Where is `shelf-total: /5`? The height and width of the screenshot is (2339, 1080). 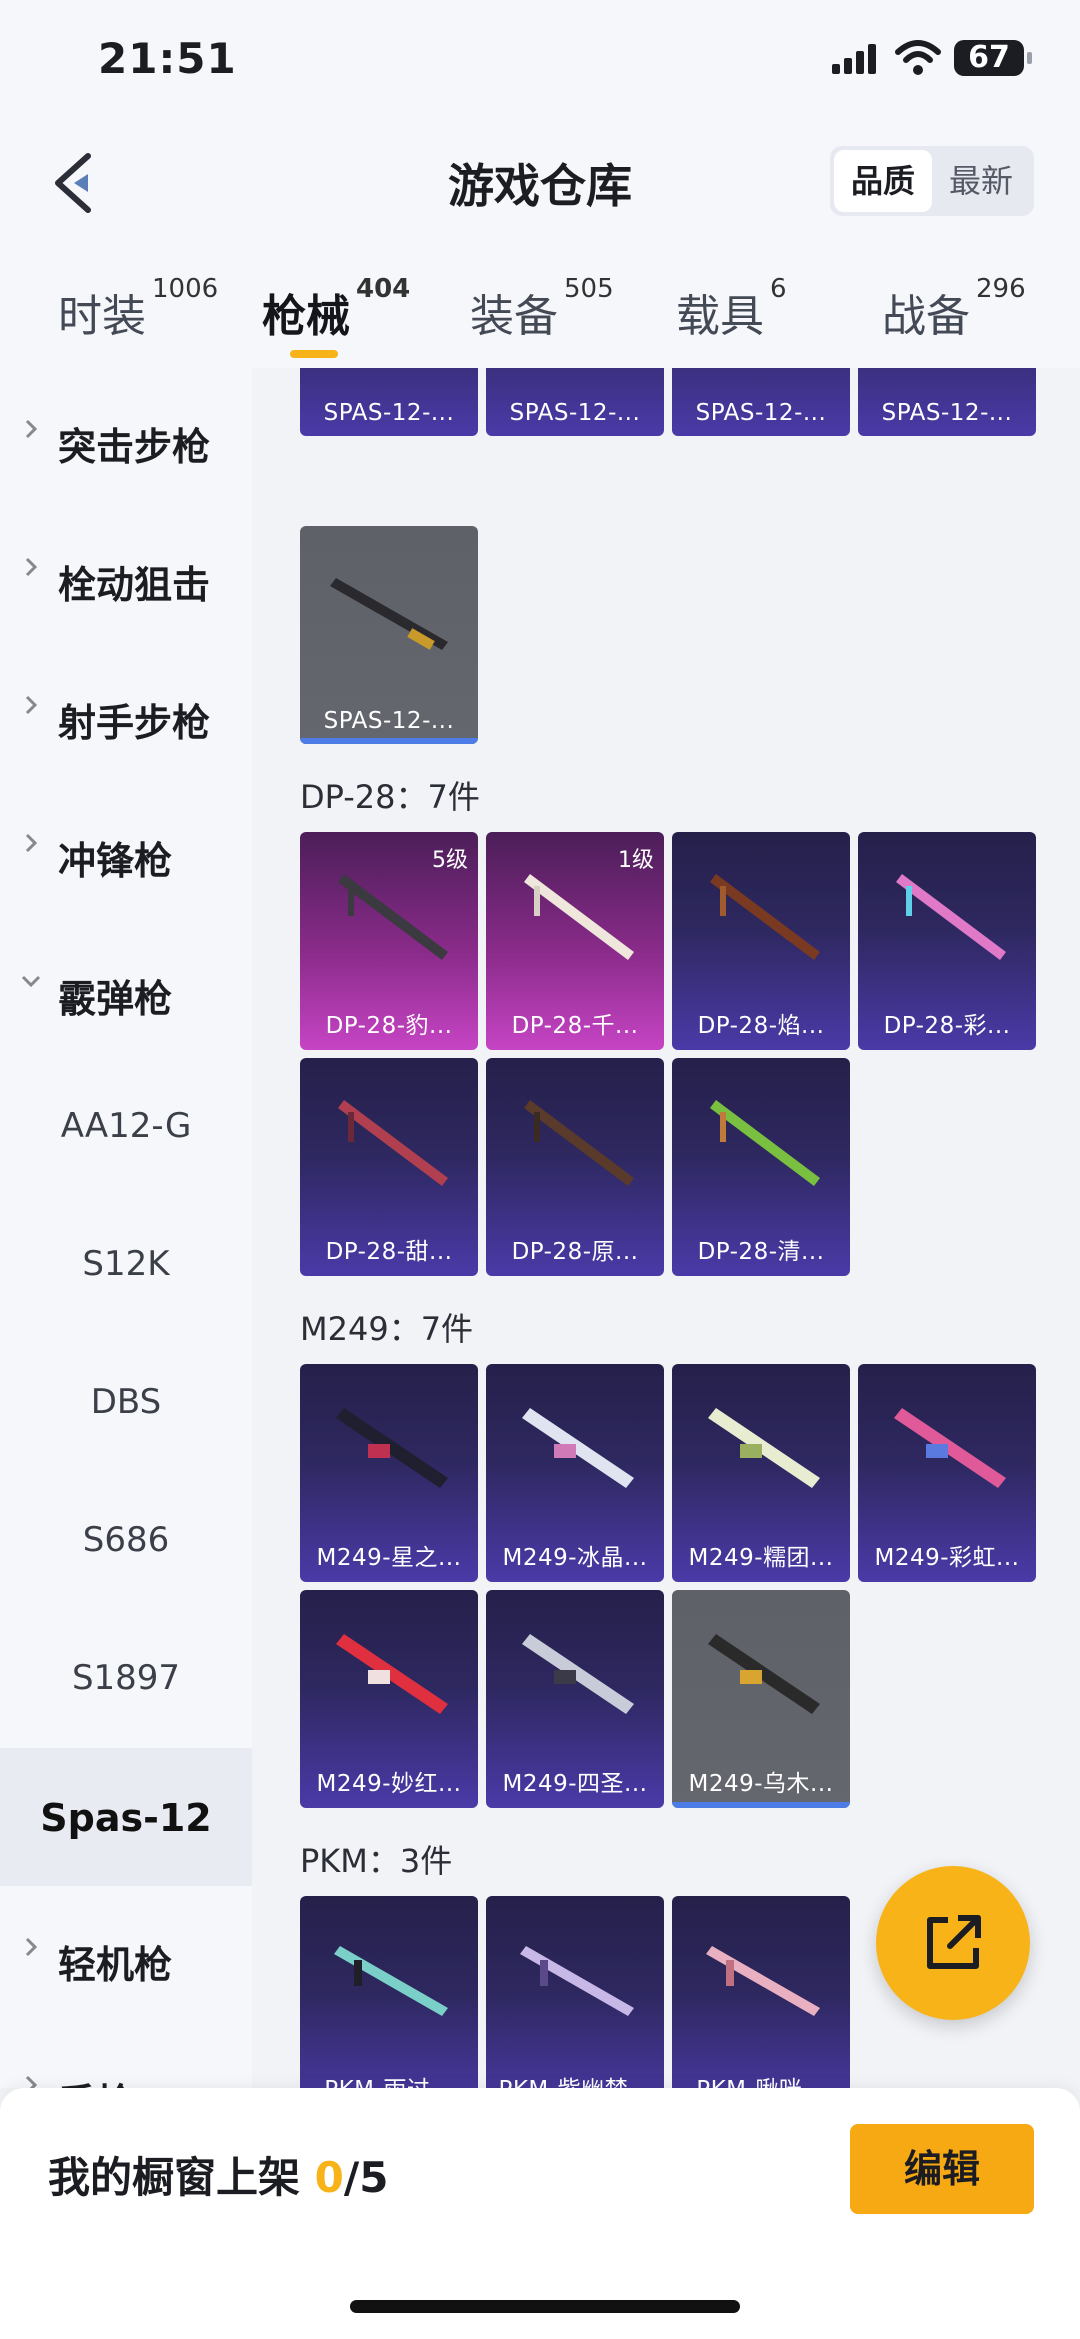 shelf-total: /5 is located at coordinates (366, 2177).